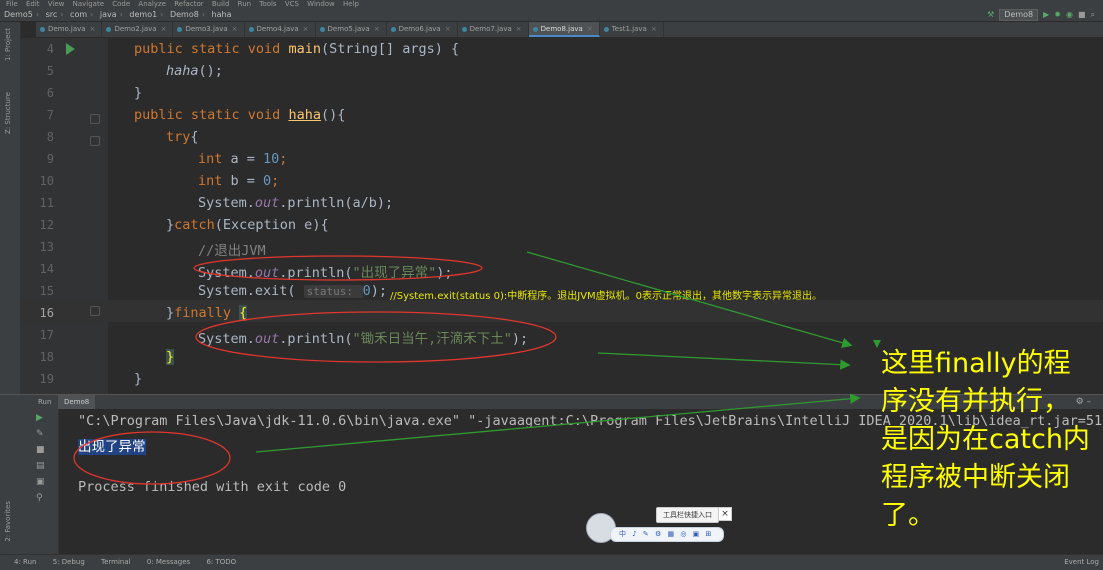 This screenshot has width=1103, height=570. What do you see at coordinates (243, 313) in the screenshot?
I see `matched-brace: {` at bounding box center [243, 313].